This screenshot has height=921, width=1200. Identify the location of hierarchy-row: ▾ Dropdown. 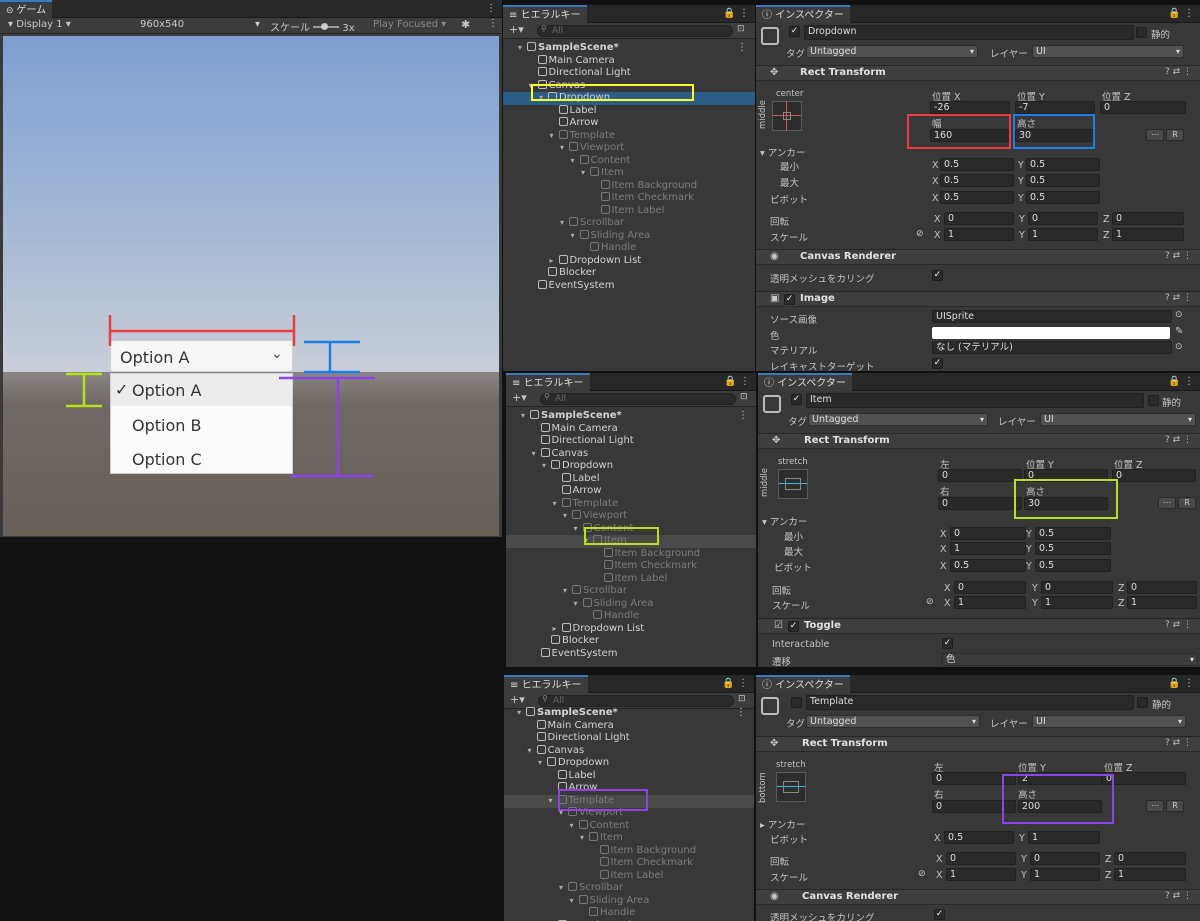
(577, 466).